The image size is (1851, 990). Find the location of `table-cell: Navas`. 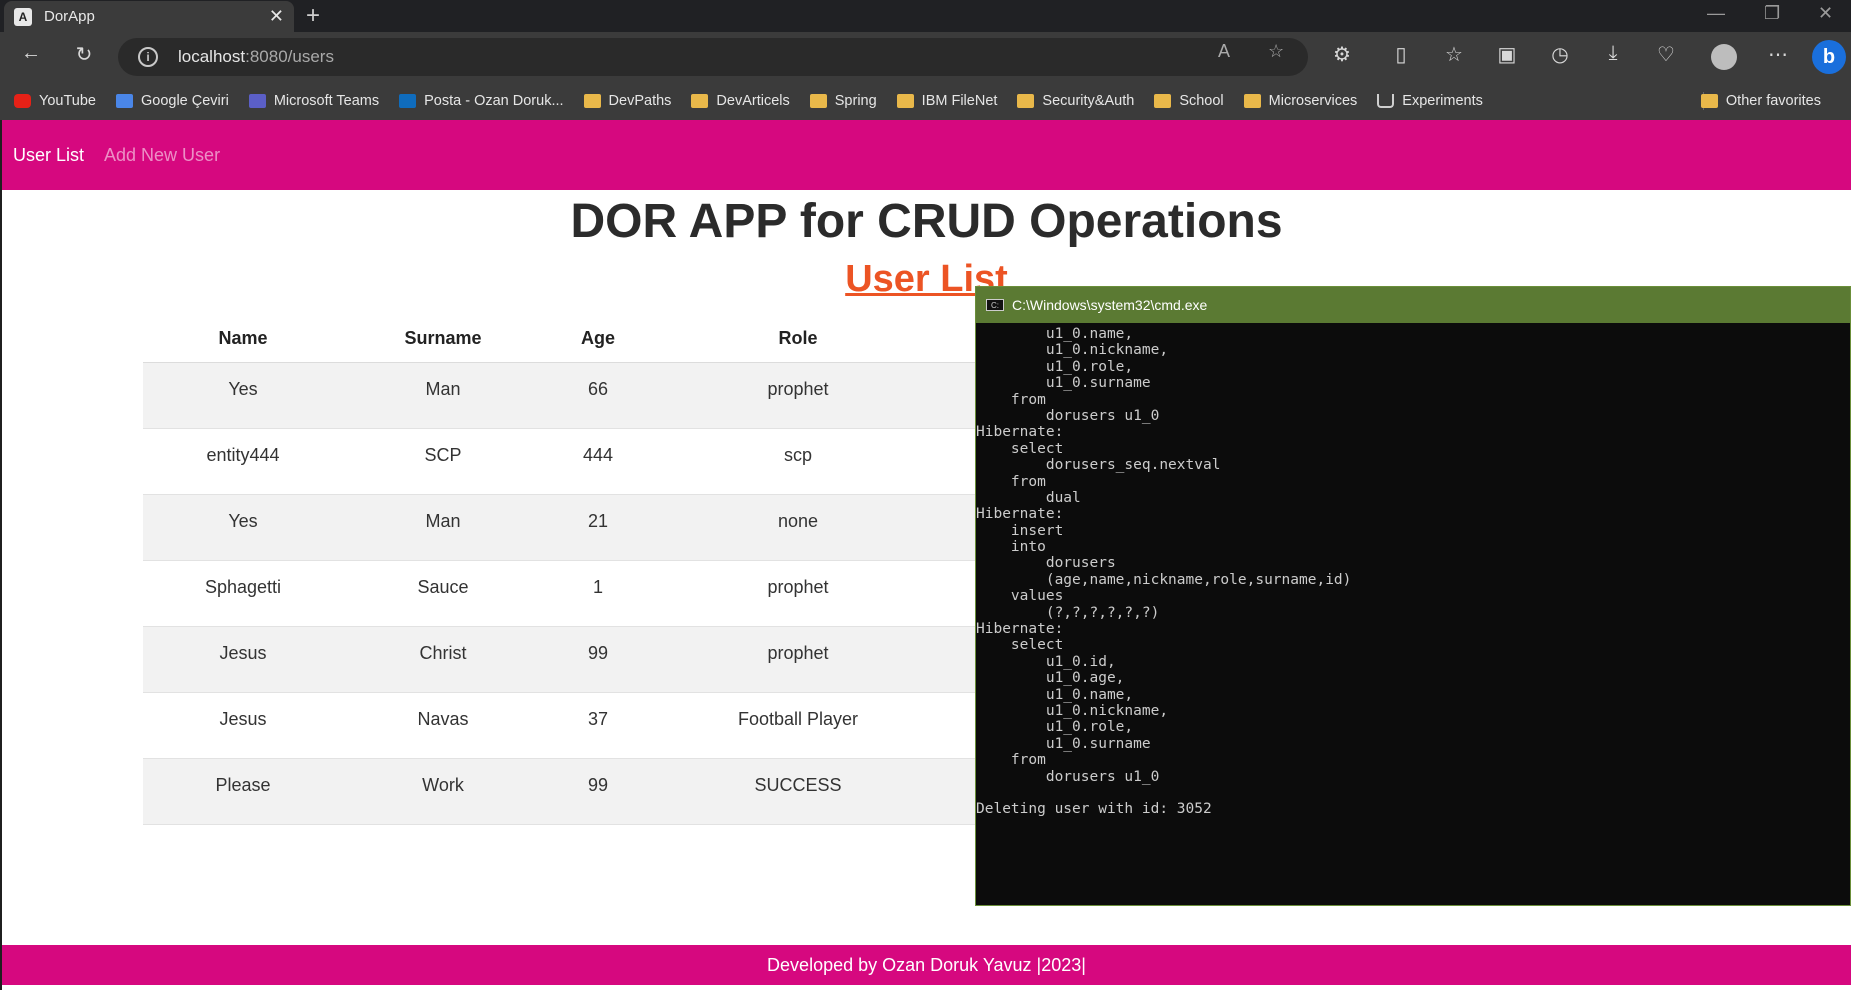

table-cell: Navas is located at coordinates (443, 725).